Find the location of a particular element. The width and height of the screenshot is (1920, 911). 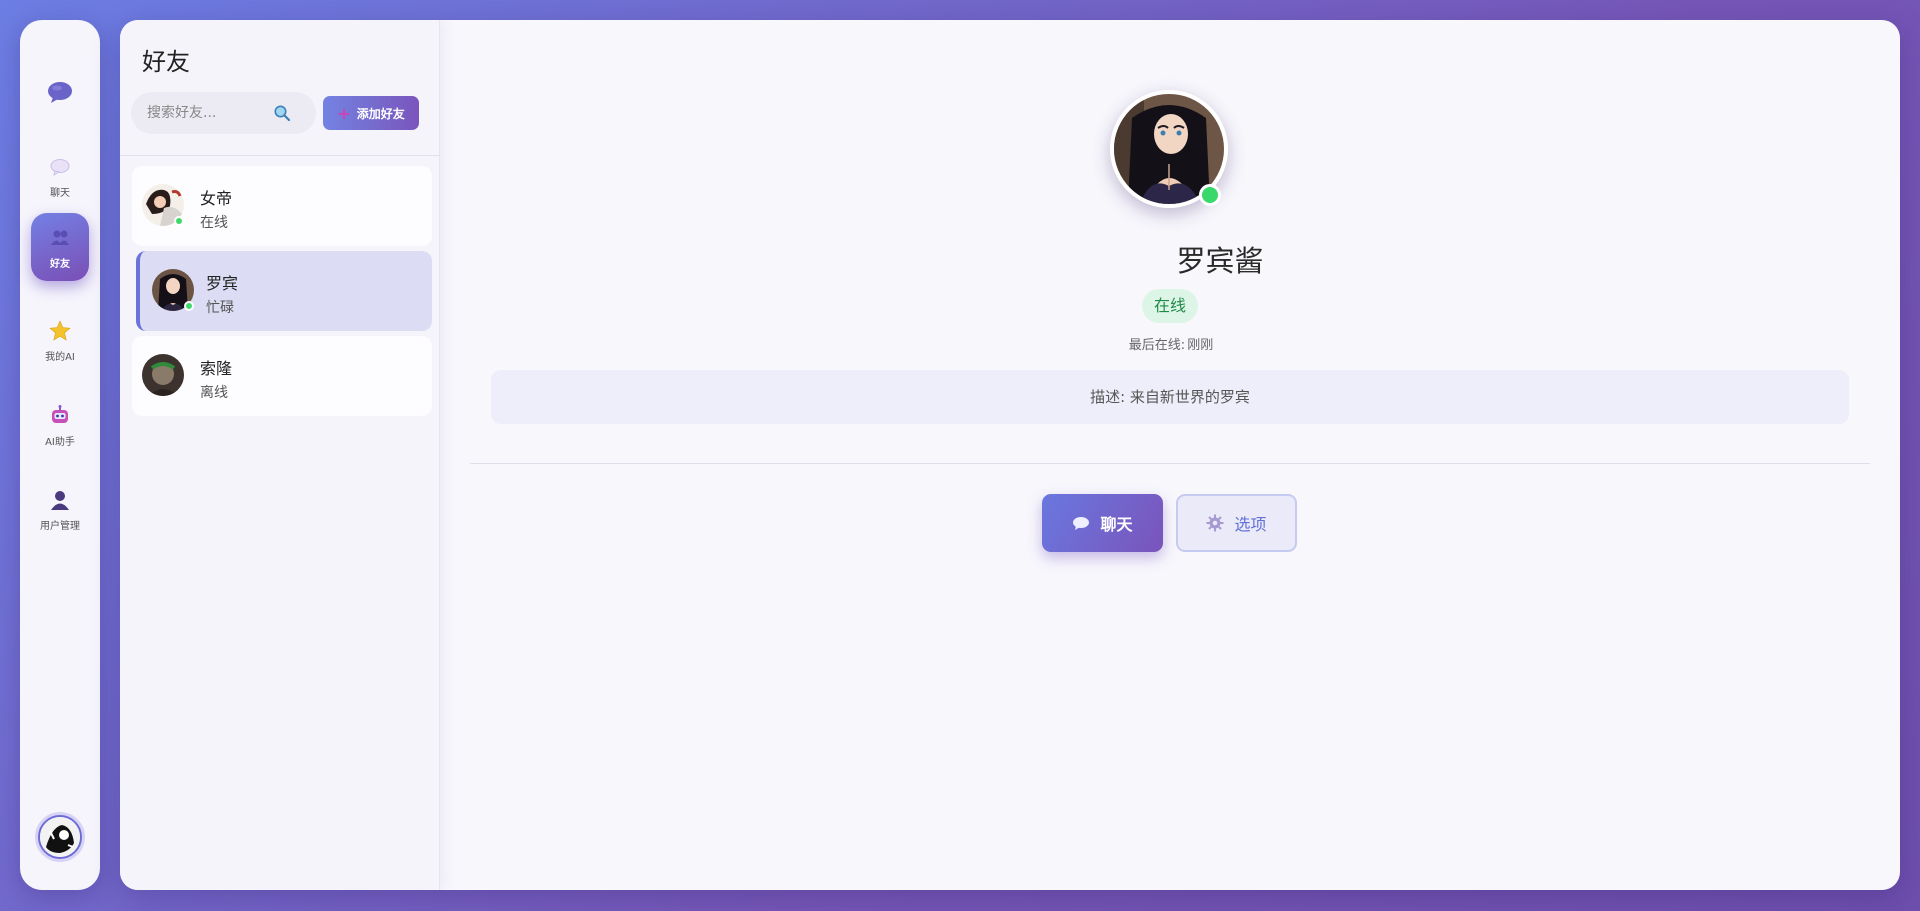

user-icon is located at coordinates (60, 500).